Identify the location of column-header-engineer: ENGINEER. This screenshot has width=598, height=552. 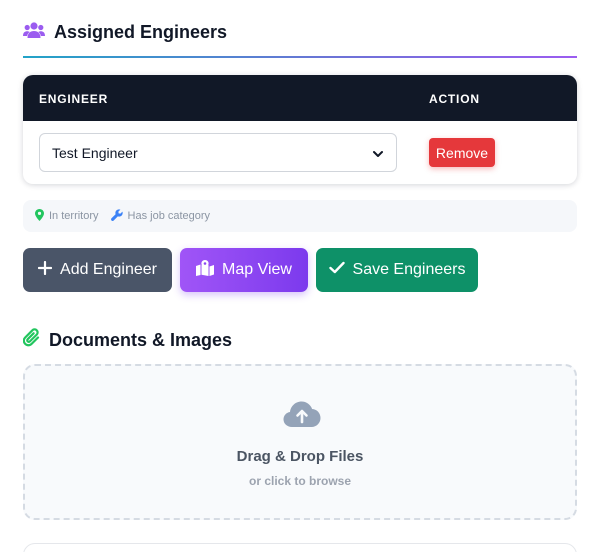
(74, 99).